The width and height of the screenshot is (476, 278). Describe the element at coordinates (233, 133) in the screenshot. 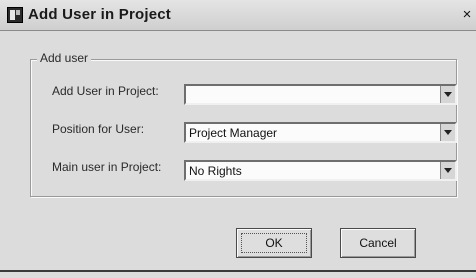

I see `position-value: Project Manager` at that location.